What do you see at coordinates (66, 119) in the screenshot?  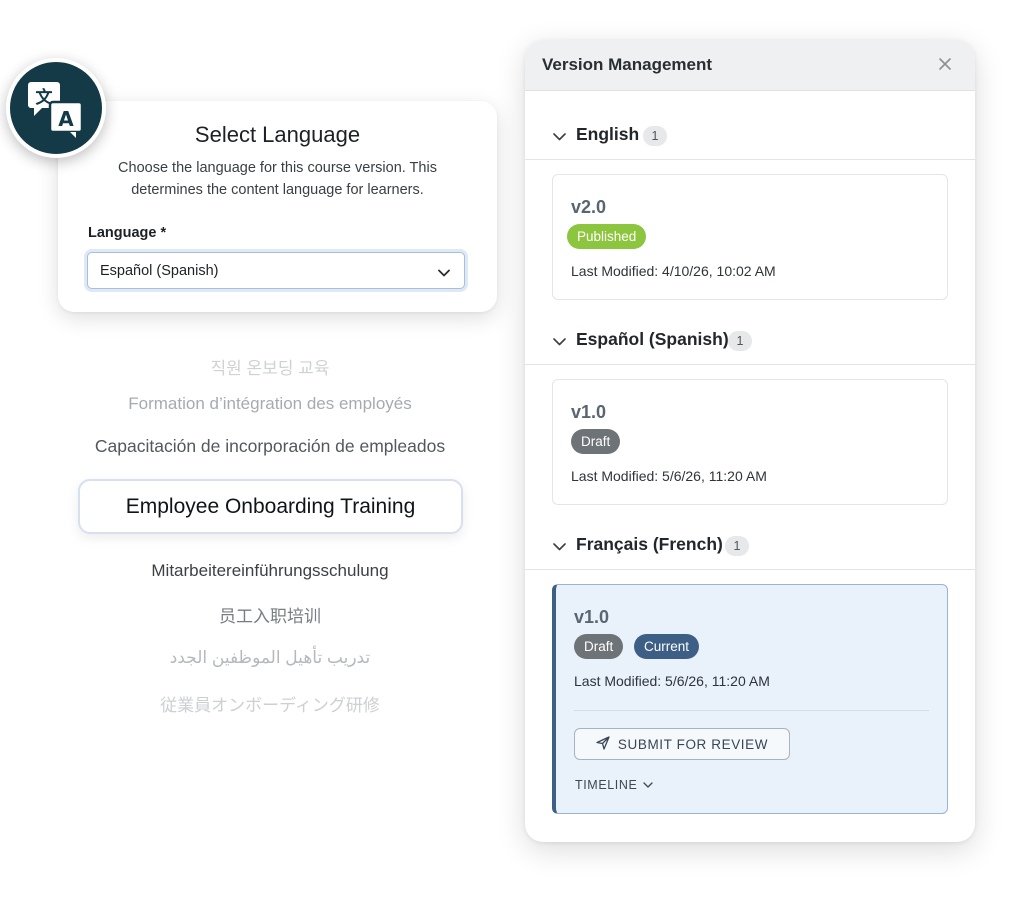 I see `svg-text: A` at bounding box center [66, 119].